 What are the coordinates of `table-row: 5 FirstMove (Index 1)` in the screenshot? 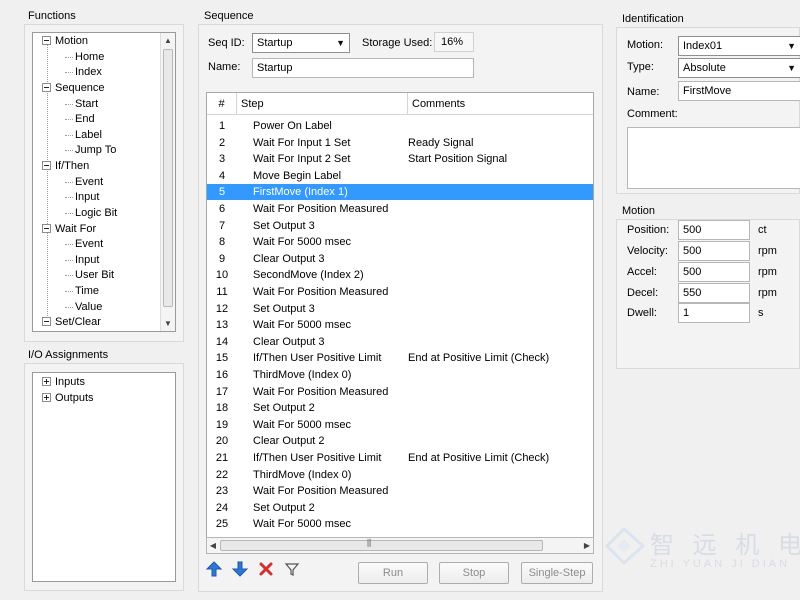 It's located at (400, 192).